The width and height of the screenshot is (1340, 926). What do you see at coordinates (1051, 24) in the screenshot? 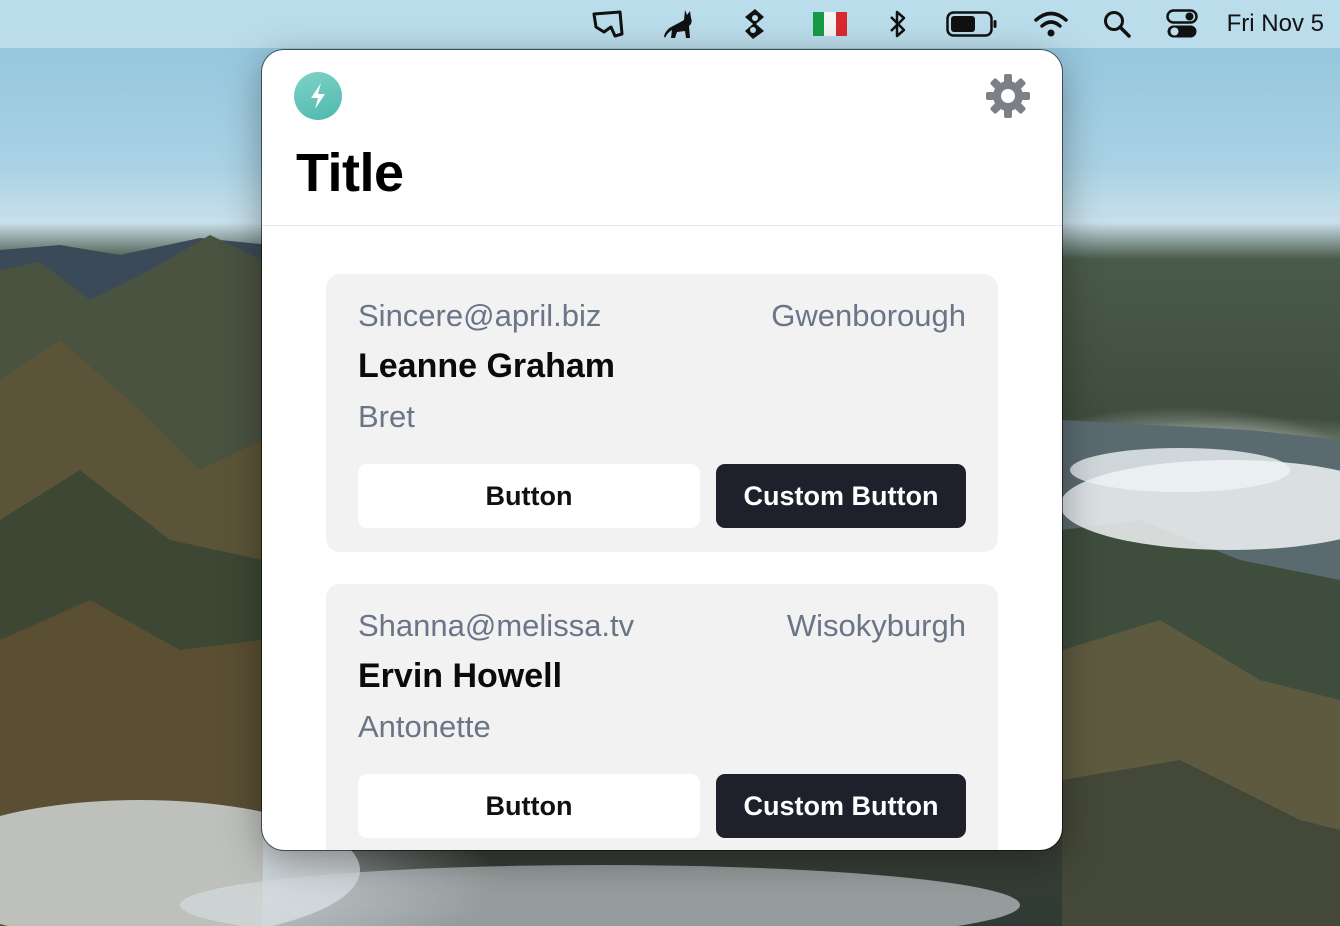
I see `wifi-icon` at bounding box center [1051, 24].